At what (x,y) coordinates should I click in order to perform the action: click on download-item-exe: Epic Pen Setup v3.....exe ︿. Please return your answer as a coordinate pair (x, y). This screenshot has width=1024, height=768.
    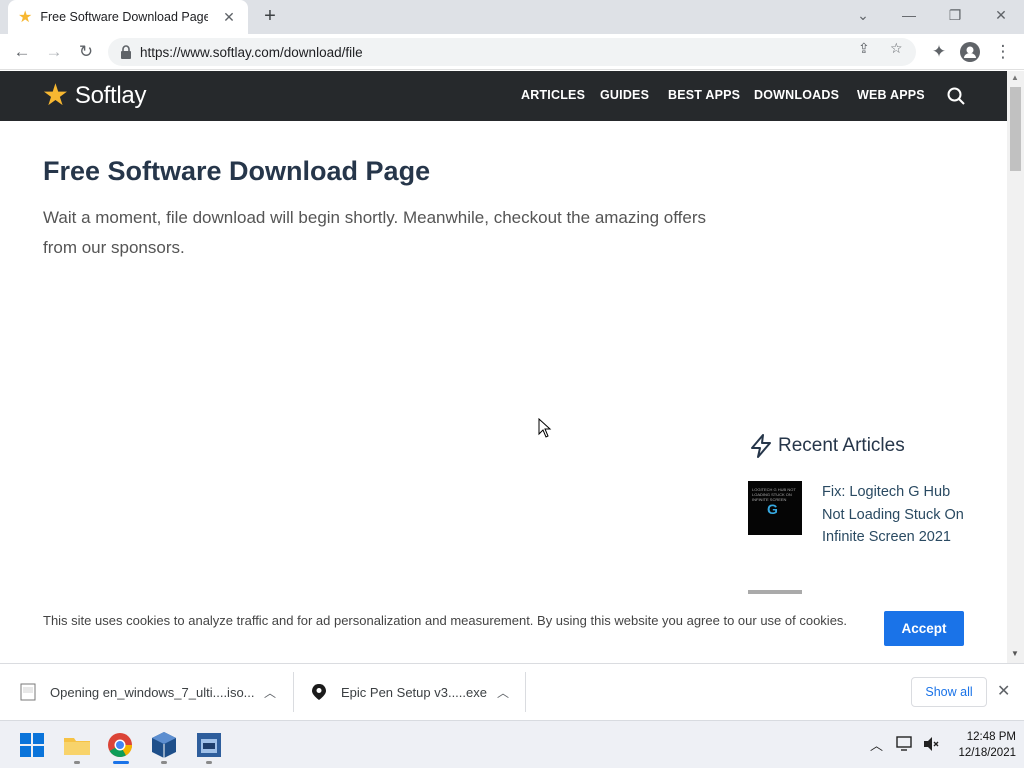
    Looking at the image, I should click on (416, 692).